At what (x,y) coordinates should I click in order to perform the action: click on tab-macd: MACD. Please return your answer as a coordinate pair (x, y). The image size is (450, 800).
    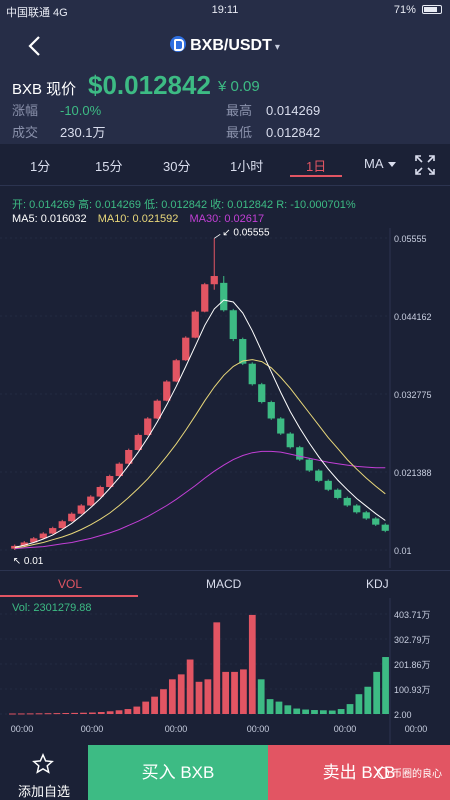
    Looking at the image, I should click on (223, 584).